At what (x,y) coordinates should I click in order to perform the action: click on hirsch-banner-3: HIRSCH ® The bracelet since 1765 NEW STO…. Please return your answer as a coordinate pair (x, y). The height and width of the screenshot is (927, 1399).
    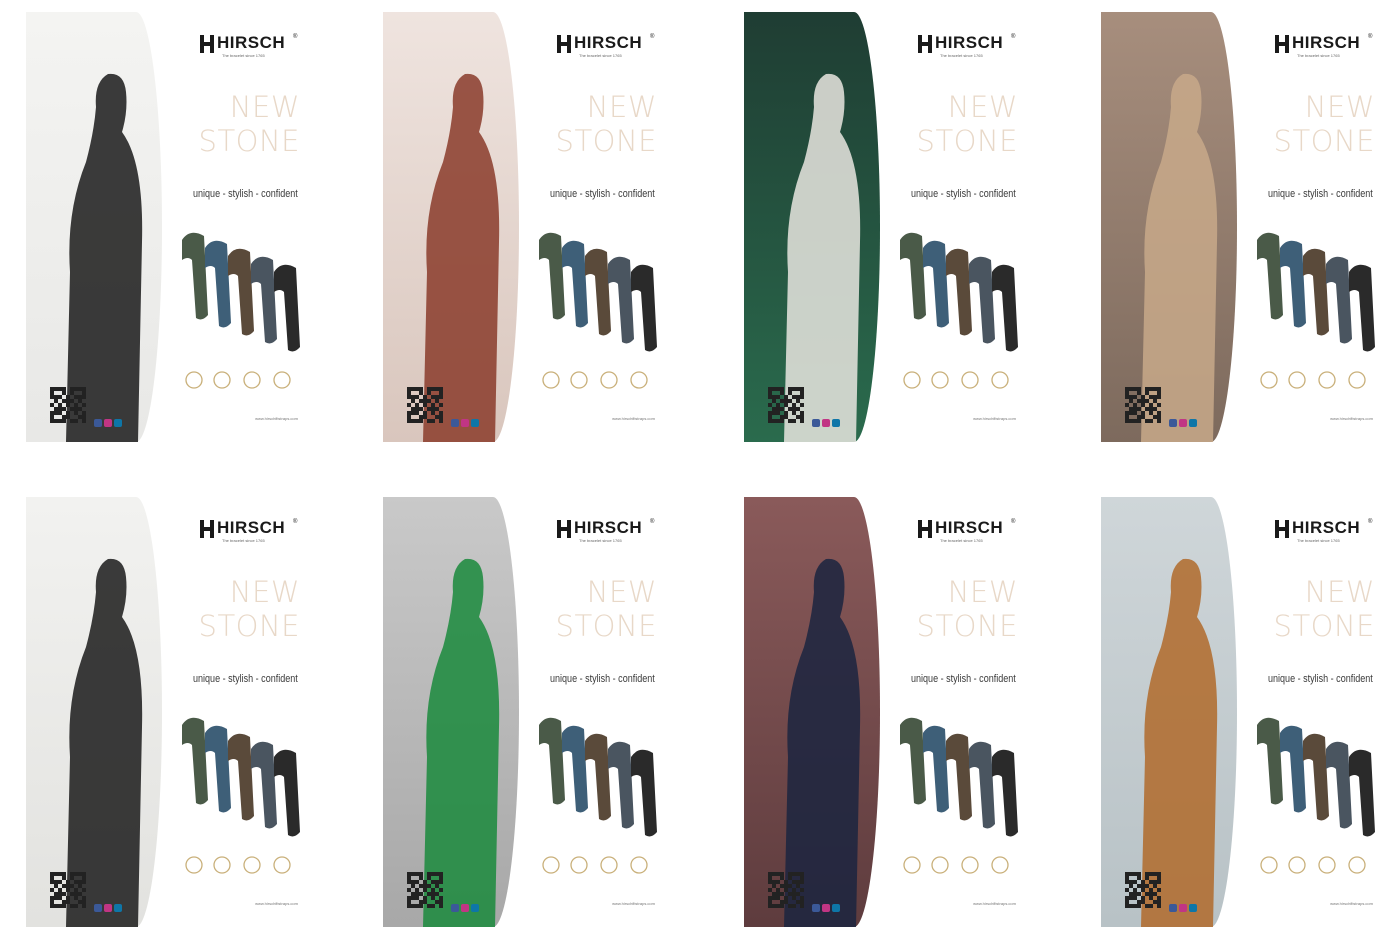
    Looking at the image, I should click on (886, 227).